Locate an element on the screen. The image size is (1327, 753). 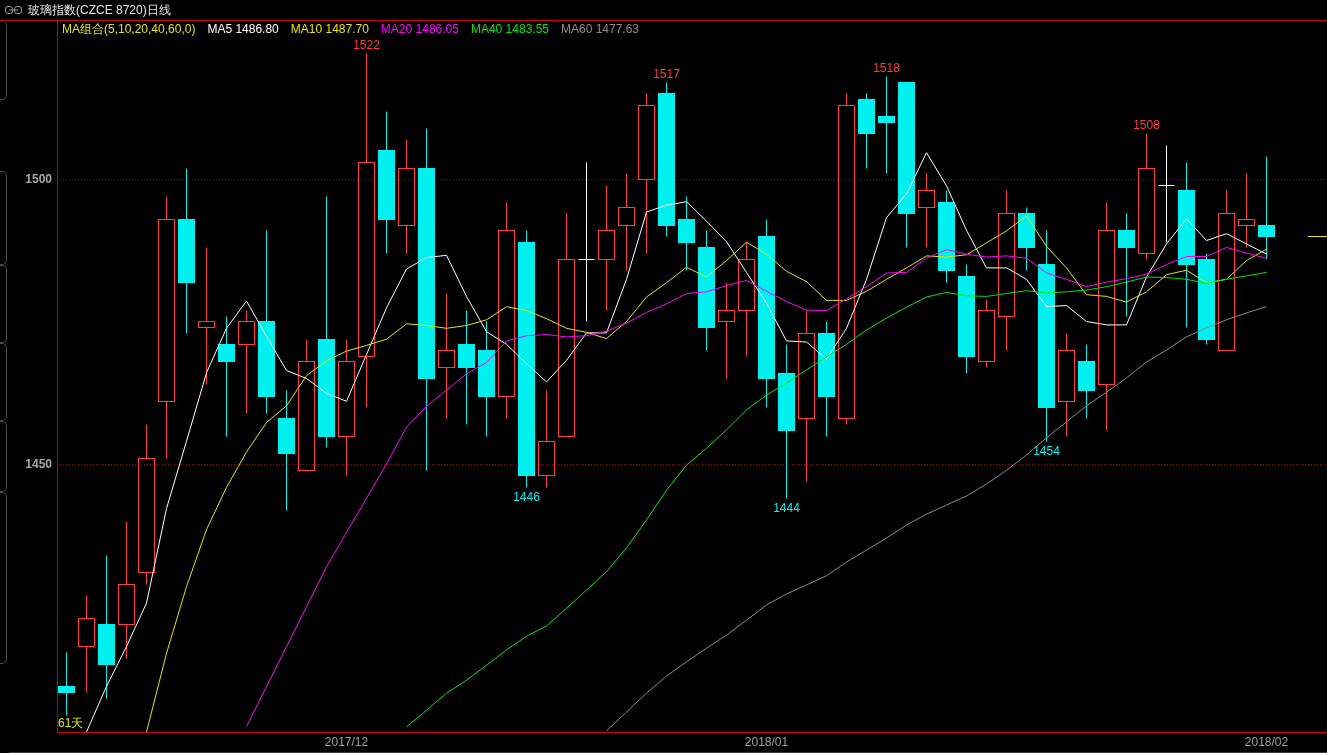
legend-title: MA组合(5,10,20,40,60,0) is located at coordinates (129, 29).